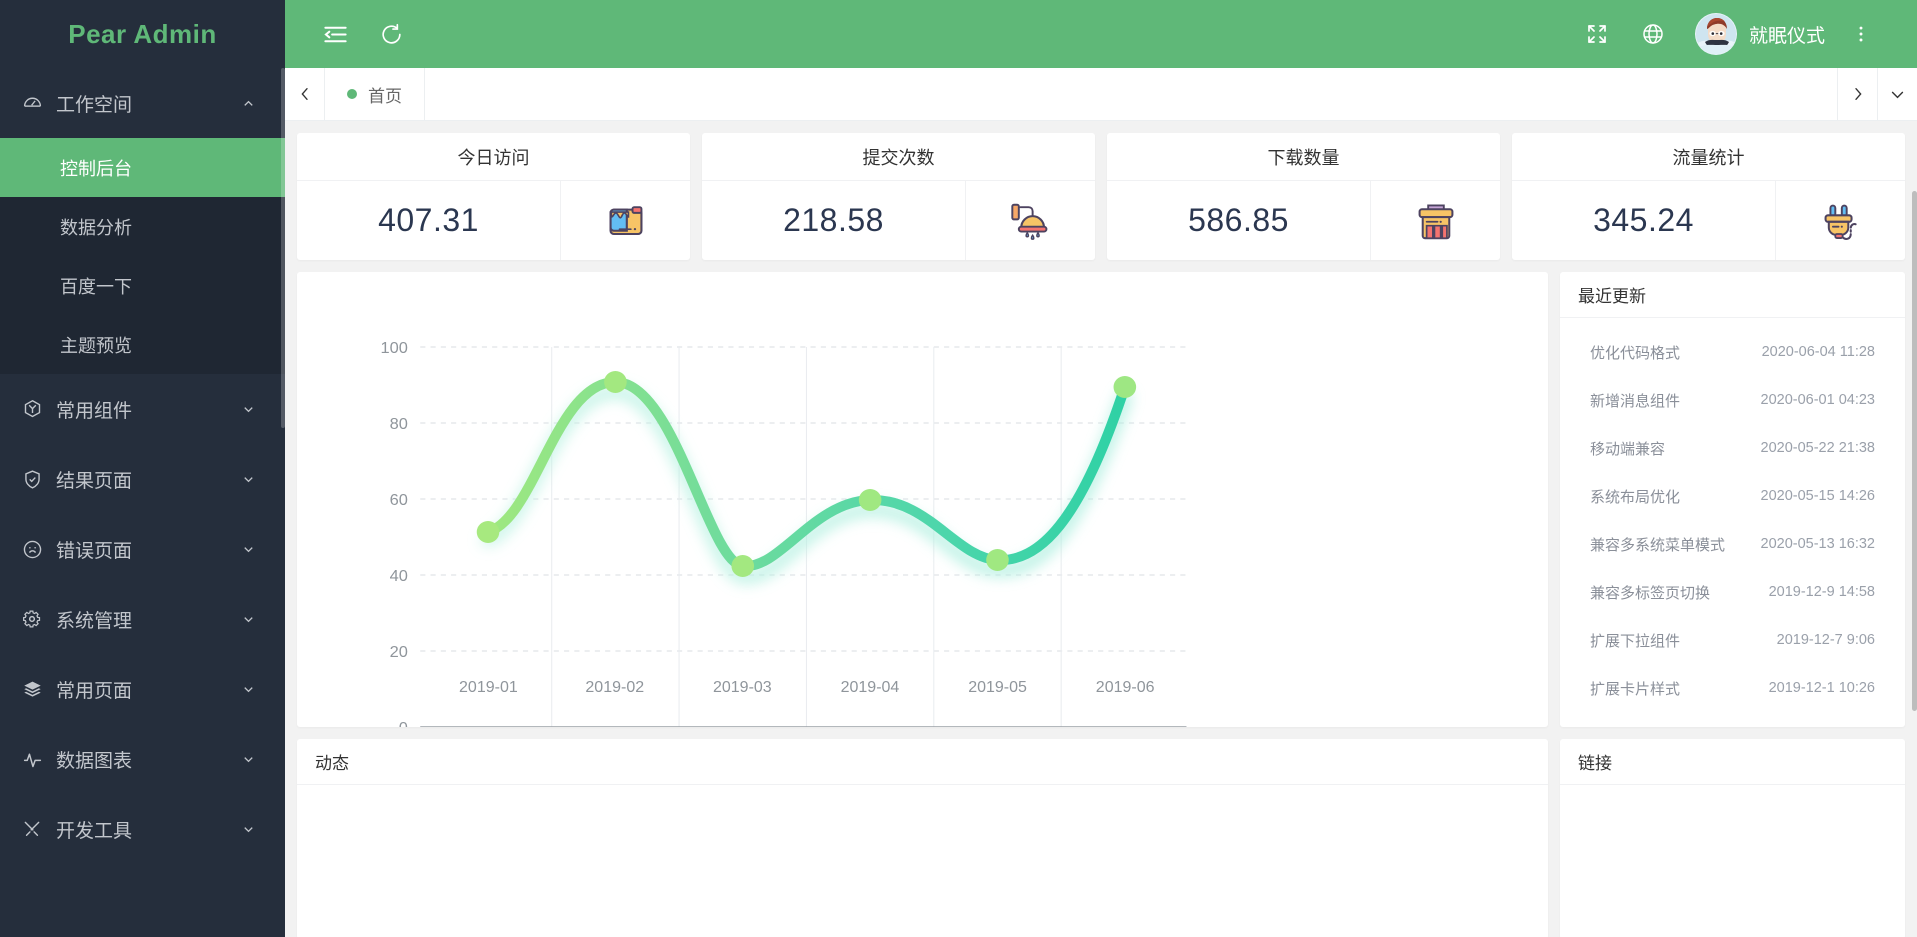 The width and height of the screenshot is (1917, 937). I want to click on update-label: 新增消息组件, so click(1635, 401).